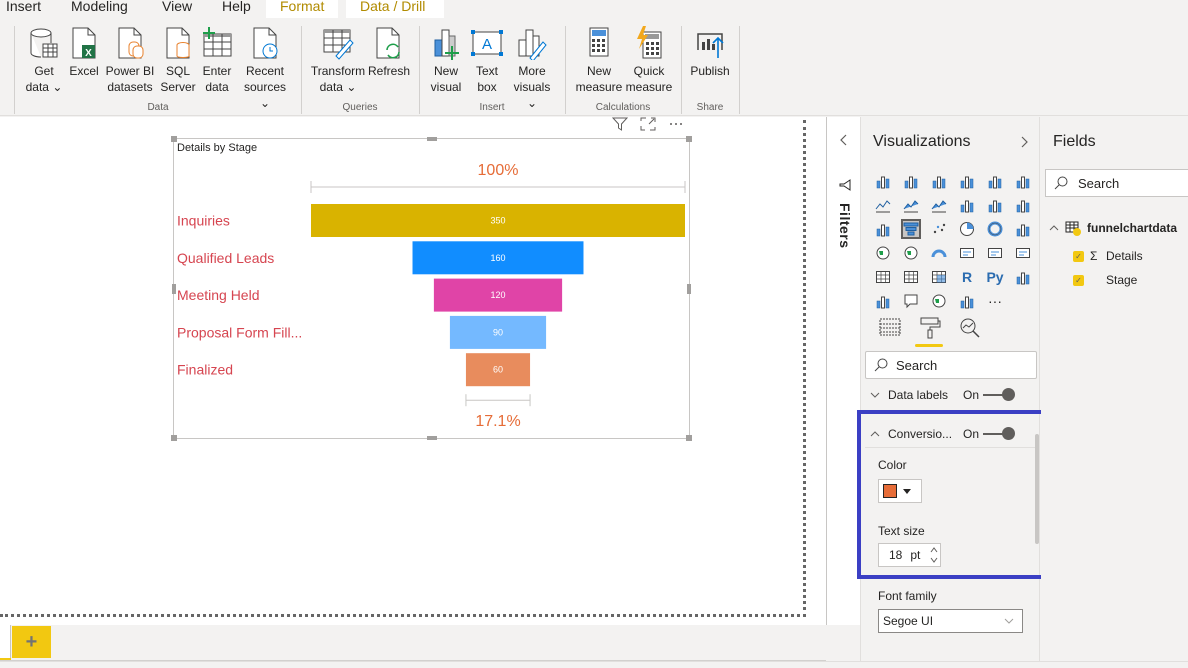  Describe the element at coordinates (950, 621) in the screenshot. I see `font-family-dropdown: Segoe UI` at that location.